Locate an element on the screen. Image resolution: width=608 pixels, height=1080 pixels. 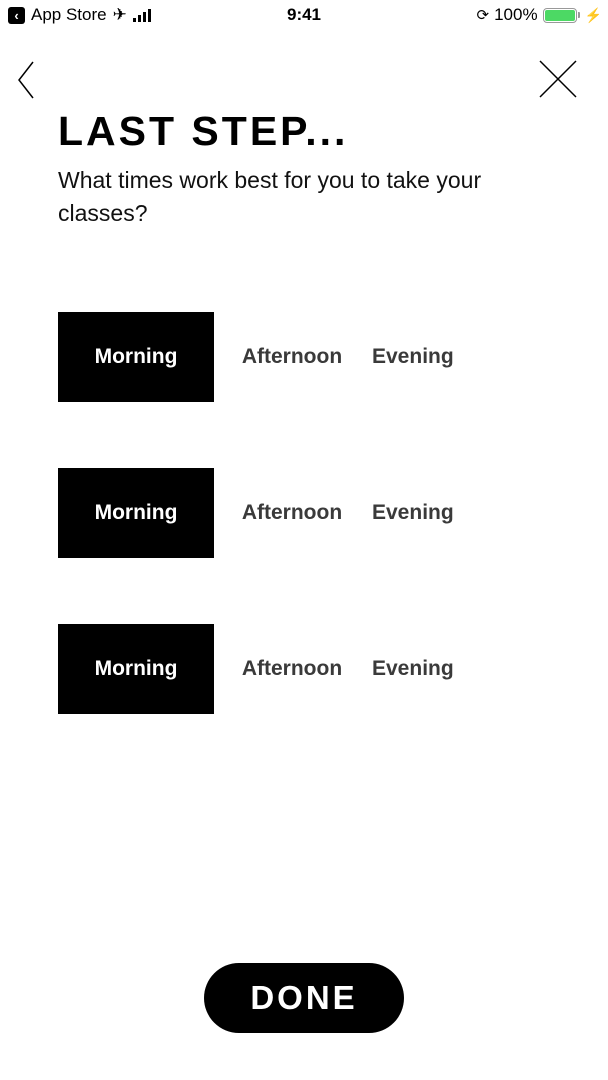
charging-icon: ⚡ is located at coordinates (593, 14).